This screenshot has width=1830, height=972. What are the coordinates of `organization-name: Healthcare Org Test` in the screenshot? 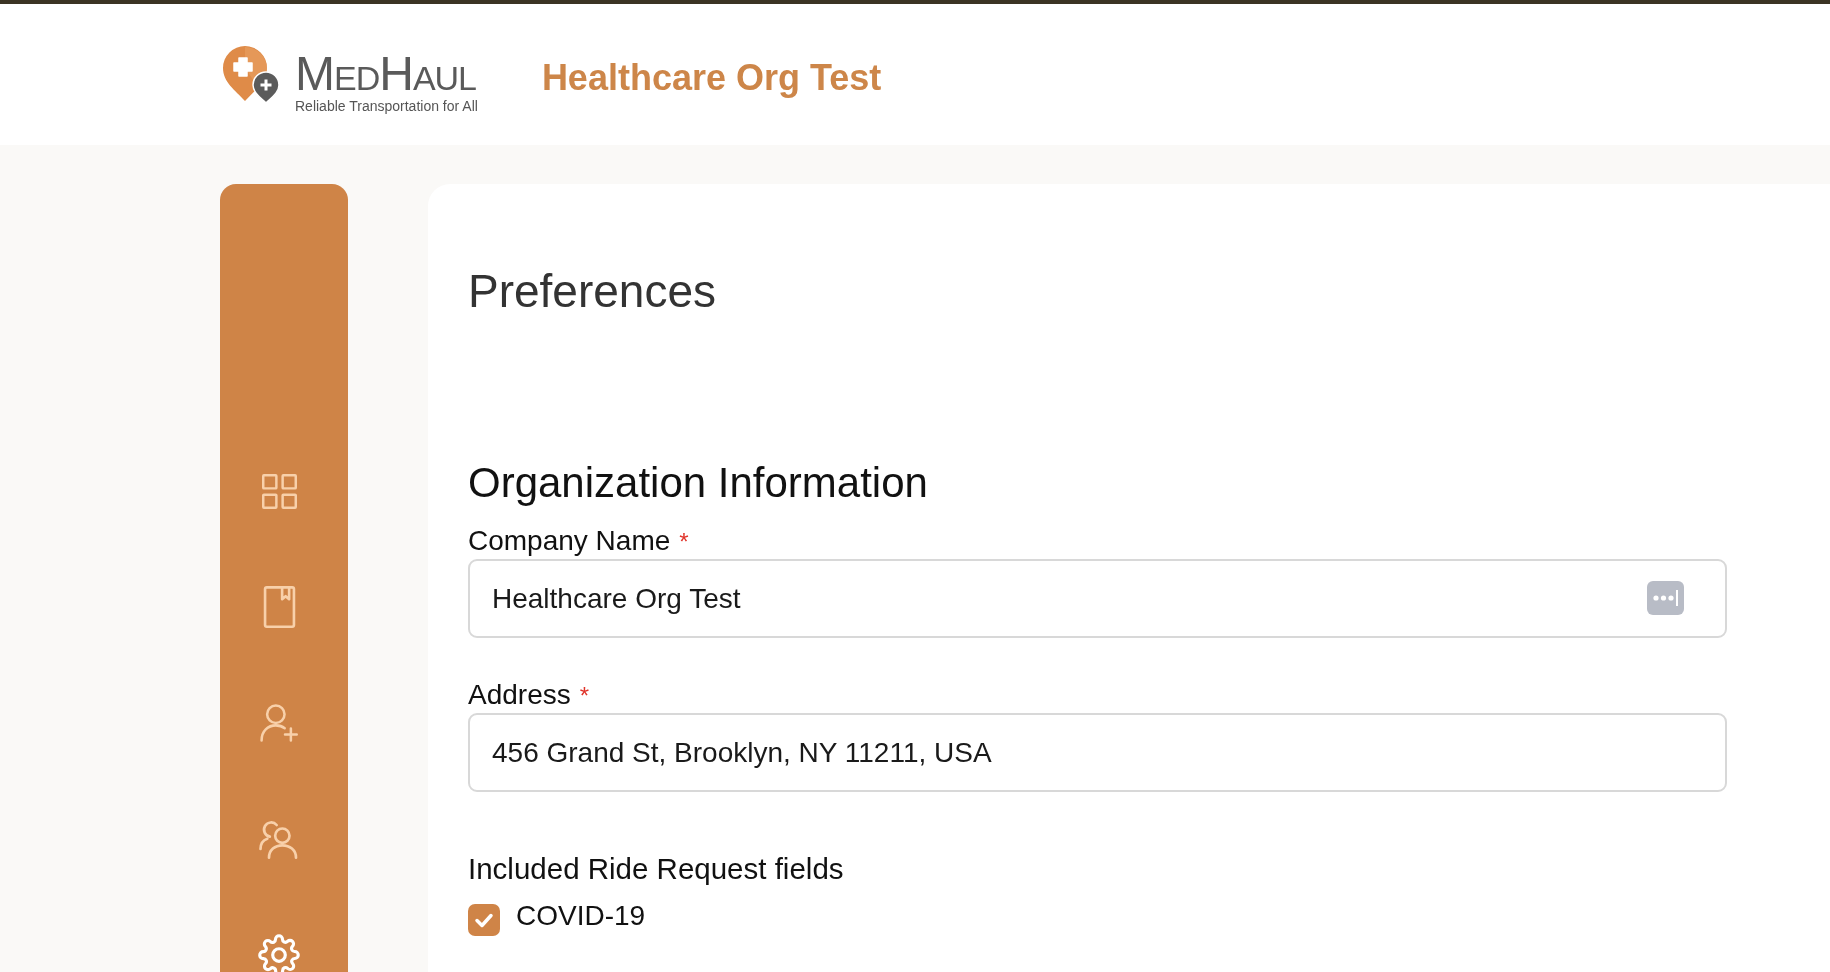 It's located at (711, 77).